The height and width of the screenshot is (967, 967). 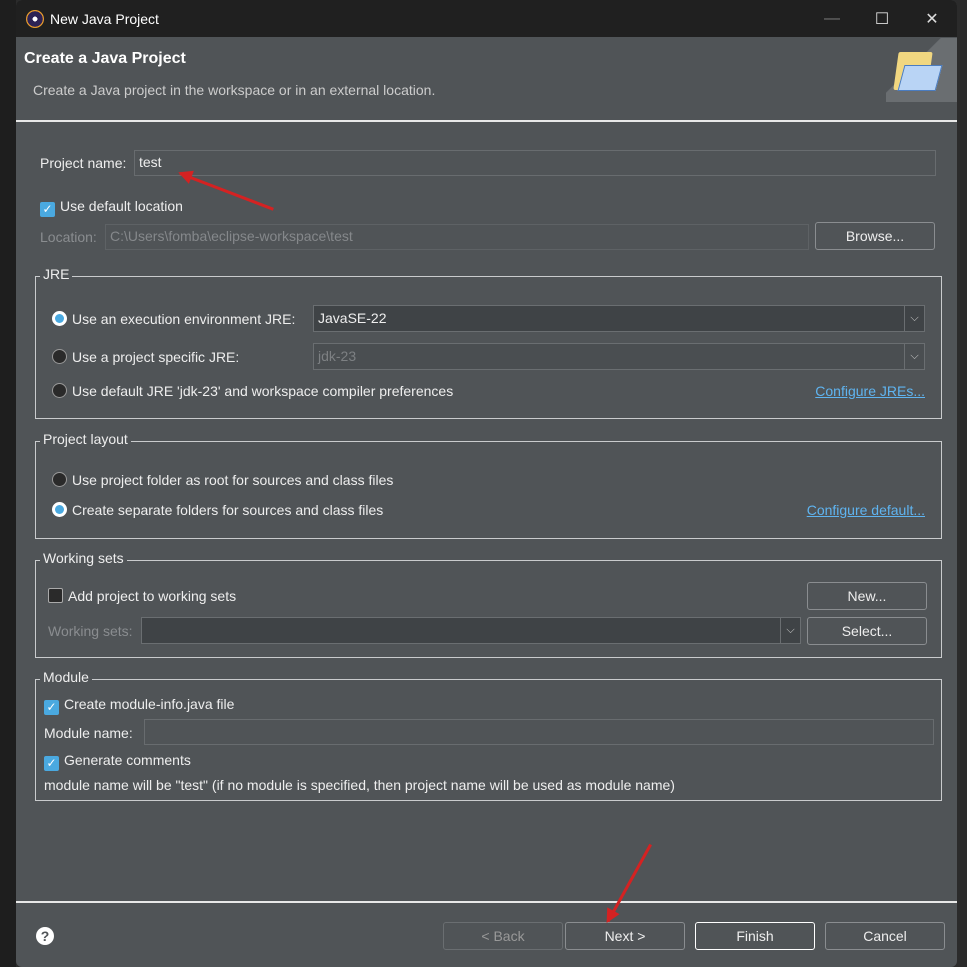 I want to click on project-name-input: test, so click(x=535, y=163).